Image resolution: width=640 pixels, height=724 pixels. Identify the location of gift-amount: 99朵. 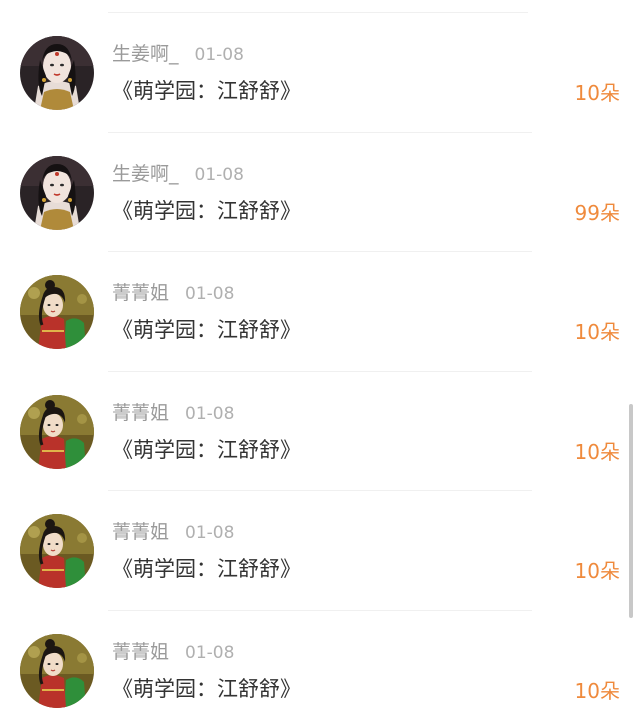
(597, 212).